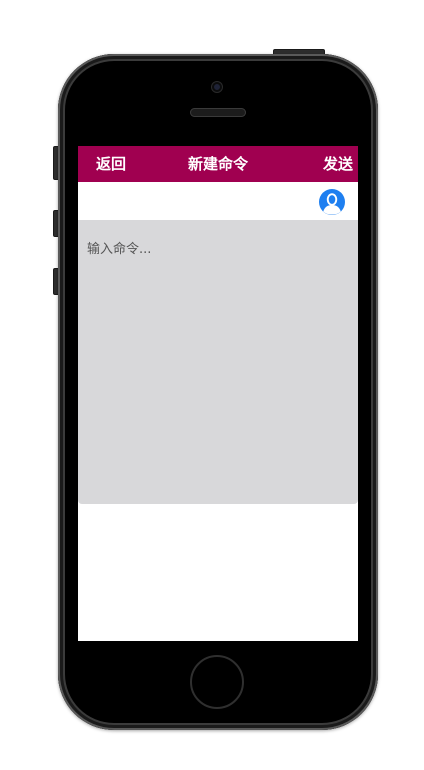  I want to click on front-camera, so click(217, 87).